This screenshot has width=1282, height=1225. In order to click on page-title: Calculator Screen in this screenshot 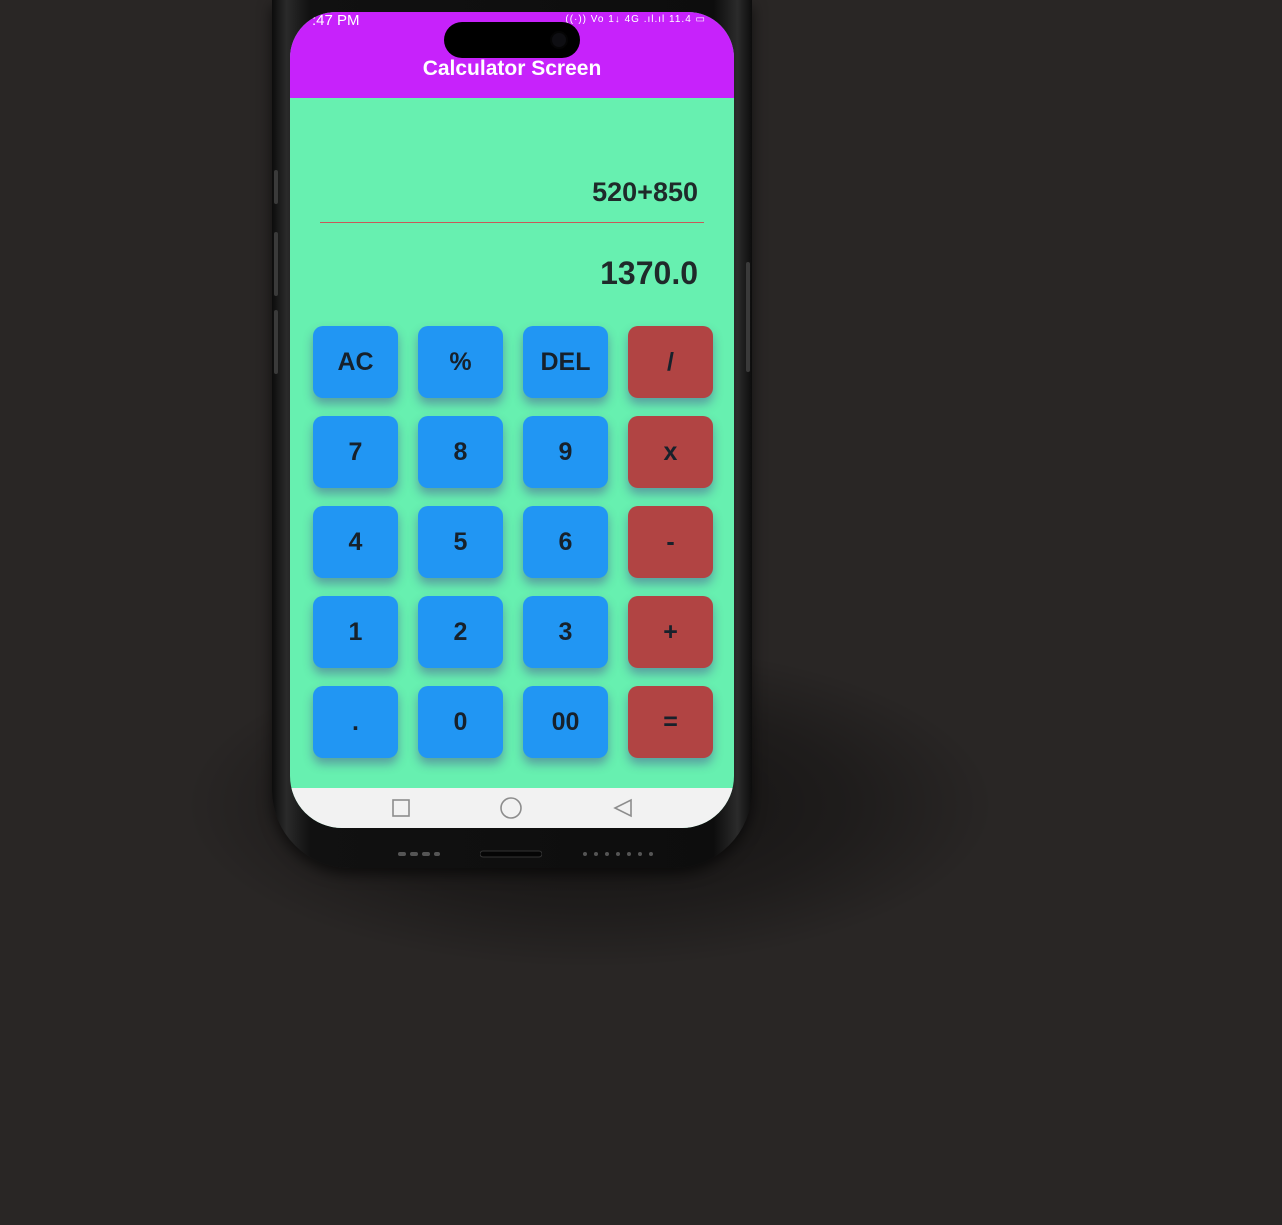, I will do `click(512, 68)`.